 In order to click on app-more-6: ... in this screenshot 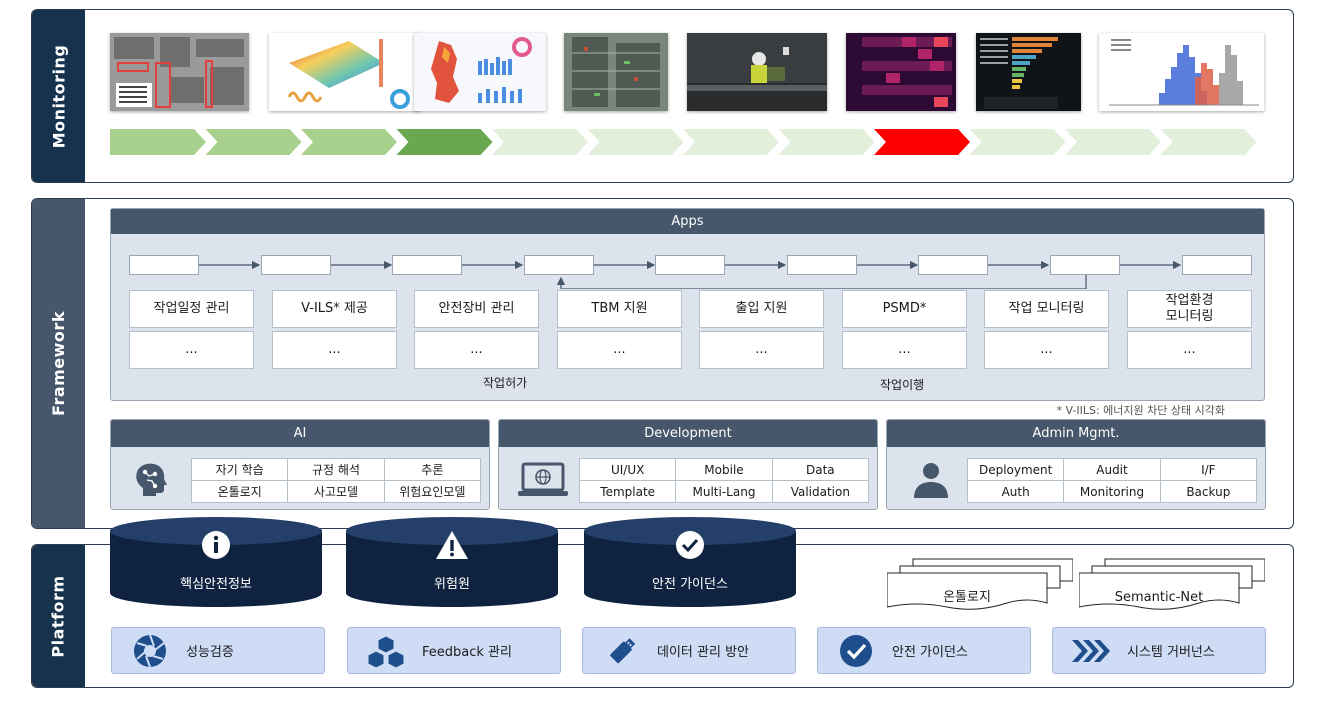, I will do `click(904, 350)`.